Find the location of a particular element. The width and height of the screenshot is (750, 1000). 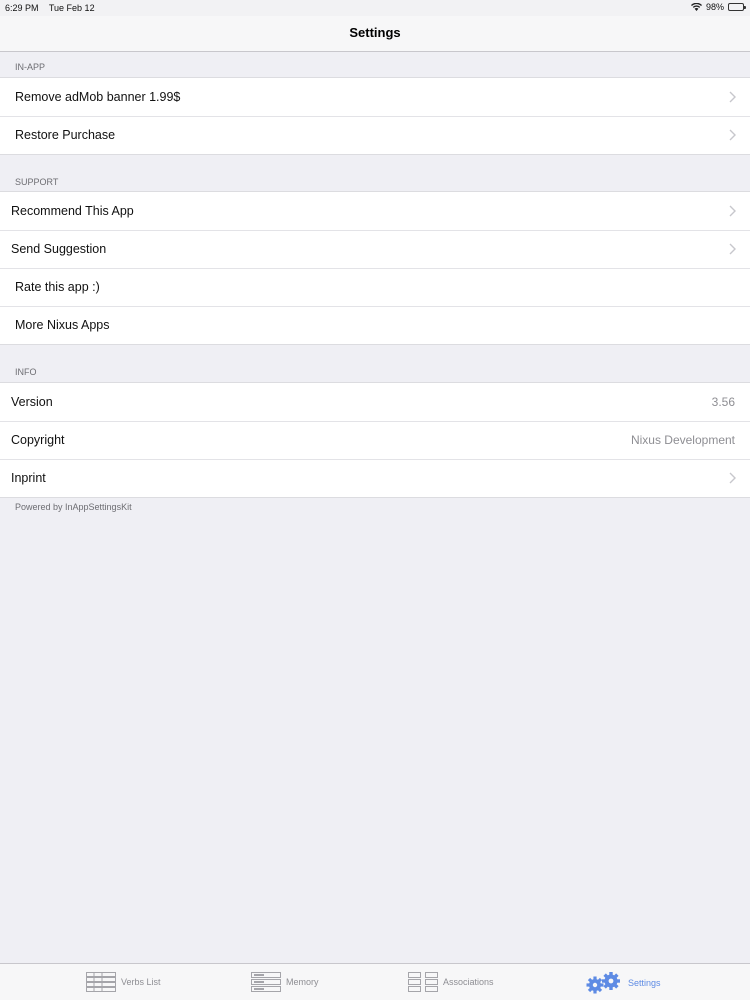

associations-icon is located at coordinates (423, 982).